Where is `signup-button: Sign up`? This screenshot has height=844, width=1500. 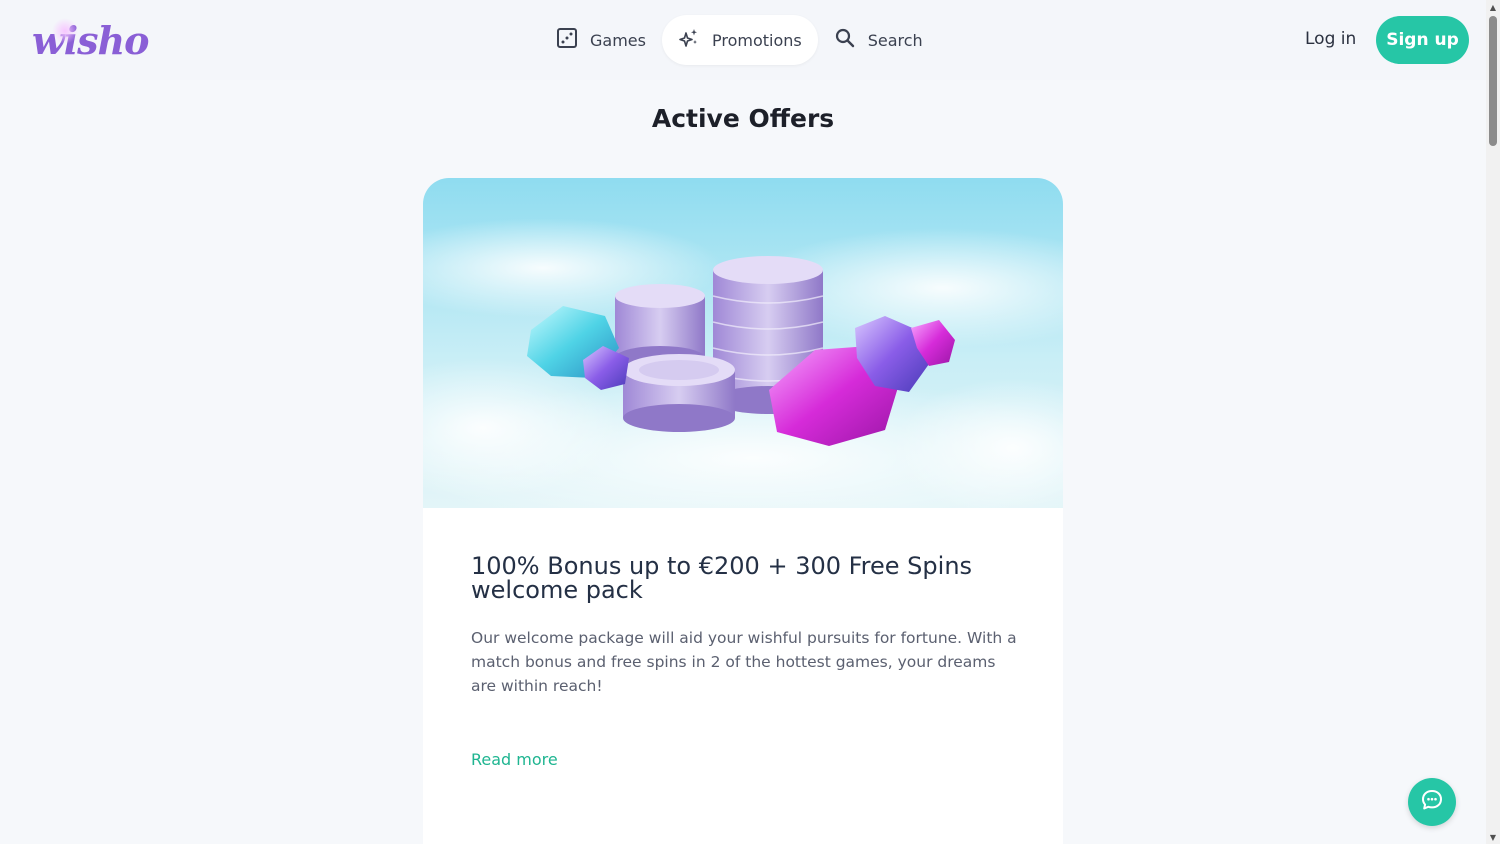 signup-button: Sign up is located at coordinates (1422, 40).